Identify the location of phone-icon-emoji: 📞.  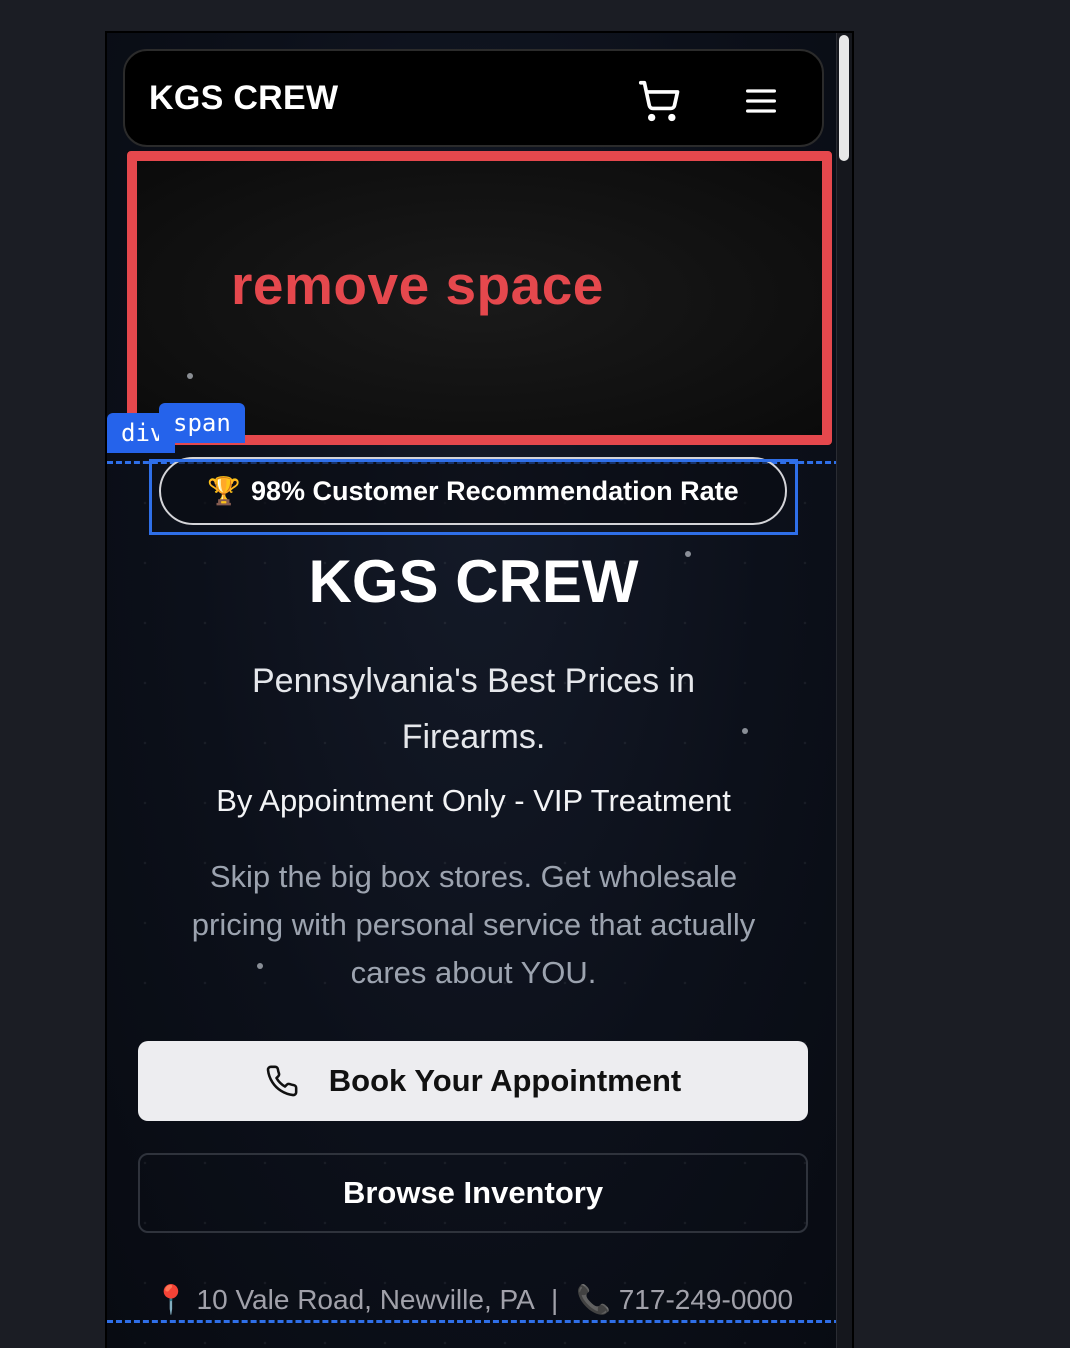
(593, 1299).